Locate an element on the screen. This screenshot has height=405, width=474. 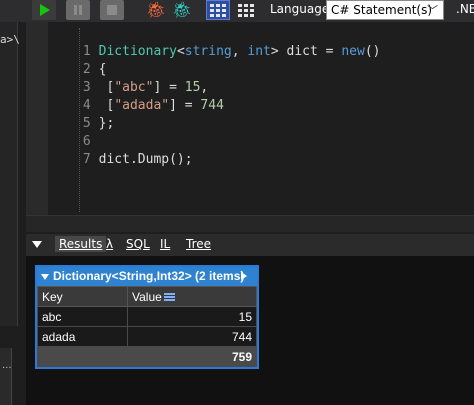
table-cell-value: 744 is located at coordinates (192, 336).